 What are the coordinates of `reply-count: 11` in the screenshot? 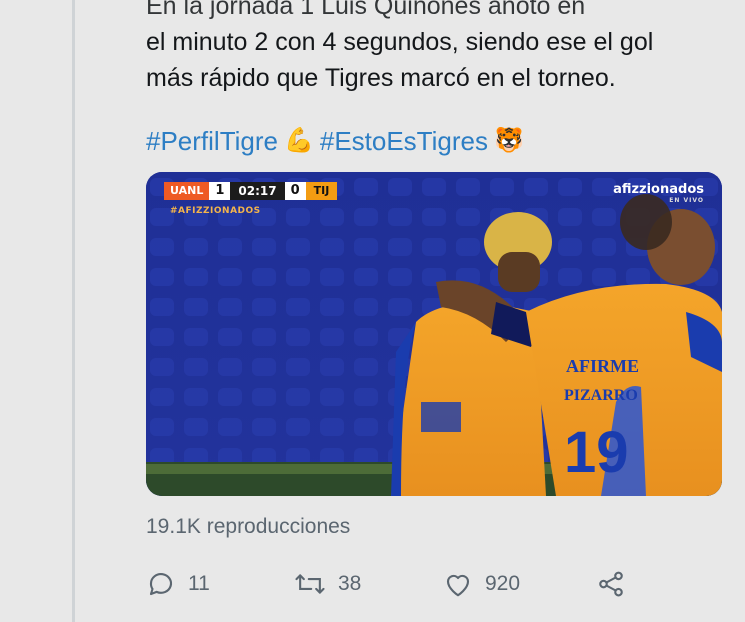 It's located at (199, 583).